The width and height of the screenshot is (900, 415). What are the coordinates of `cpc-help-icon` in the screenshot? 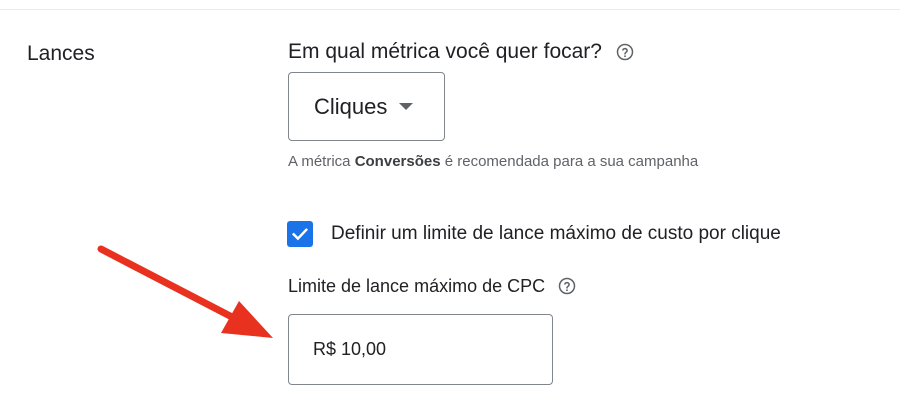 It's located at (567, 286).